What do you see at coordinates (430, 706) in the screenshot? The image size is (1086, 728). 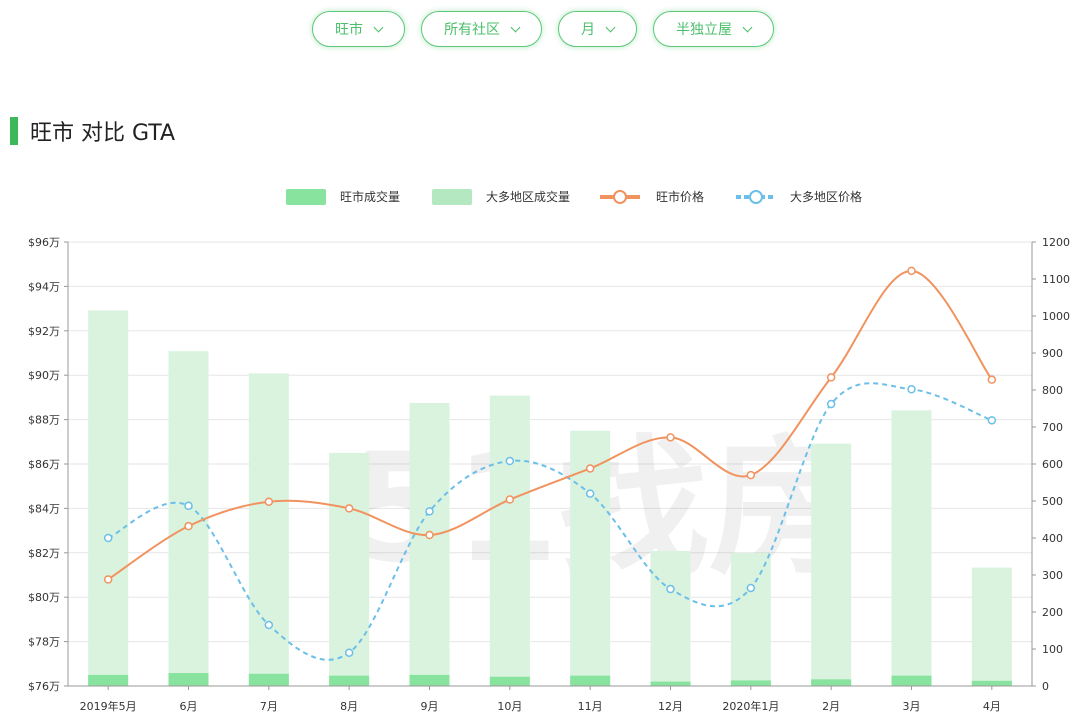 I see `x-tick-label: 9月` at bounding box center [430, 706].